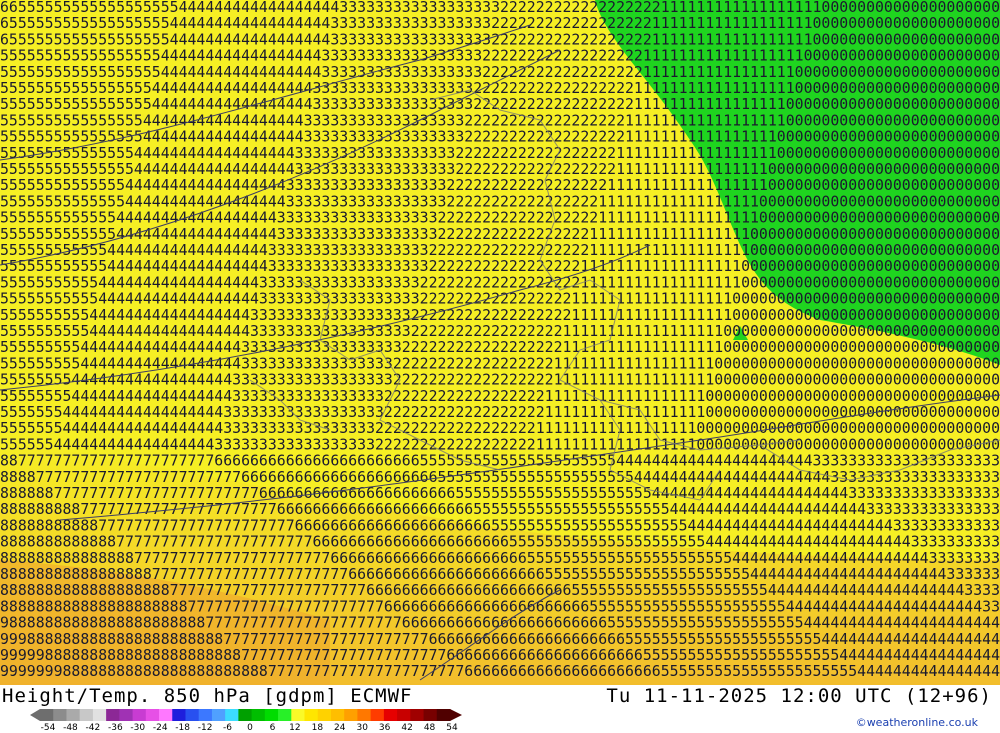  I want to click on credit-link: ©weatheronline.co.uk, so click(917, 722).